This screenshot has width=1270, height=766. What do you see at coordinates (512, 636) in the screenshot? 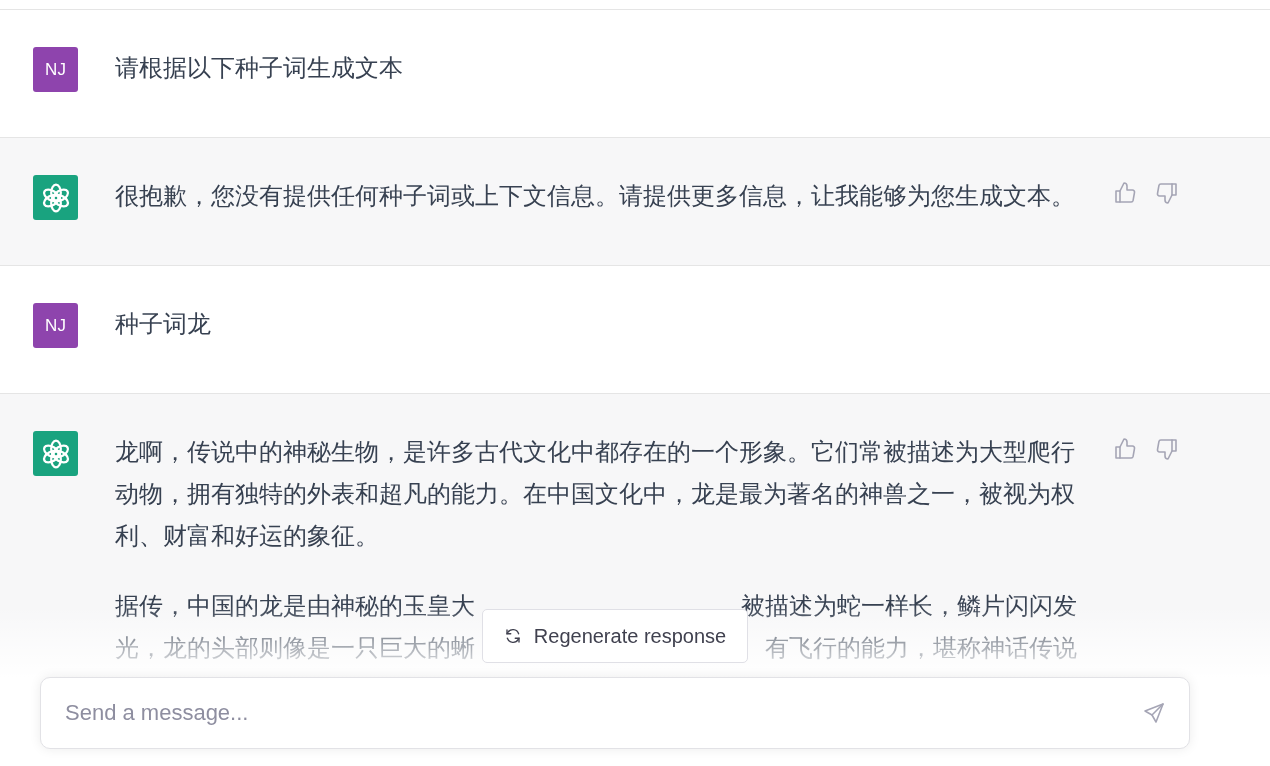
I see `refresh-icon` at bounding box center [512, 636].